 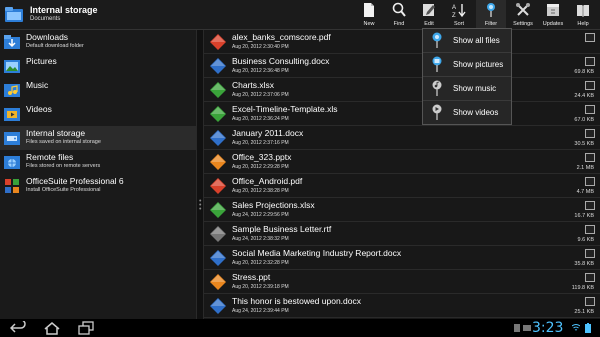 What do you see at coordinates (282, 229) in the screenshot?
I see `file-name: Sample Business Letter.rtf` at bounding box center [282, 229].